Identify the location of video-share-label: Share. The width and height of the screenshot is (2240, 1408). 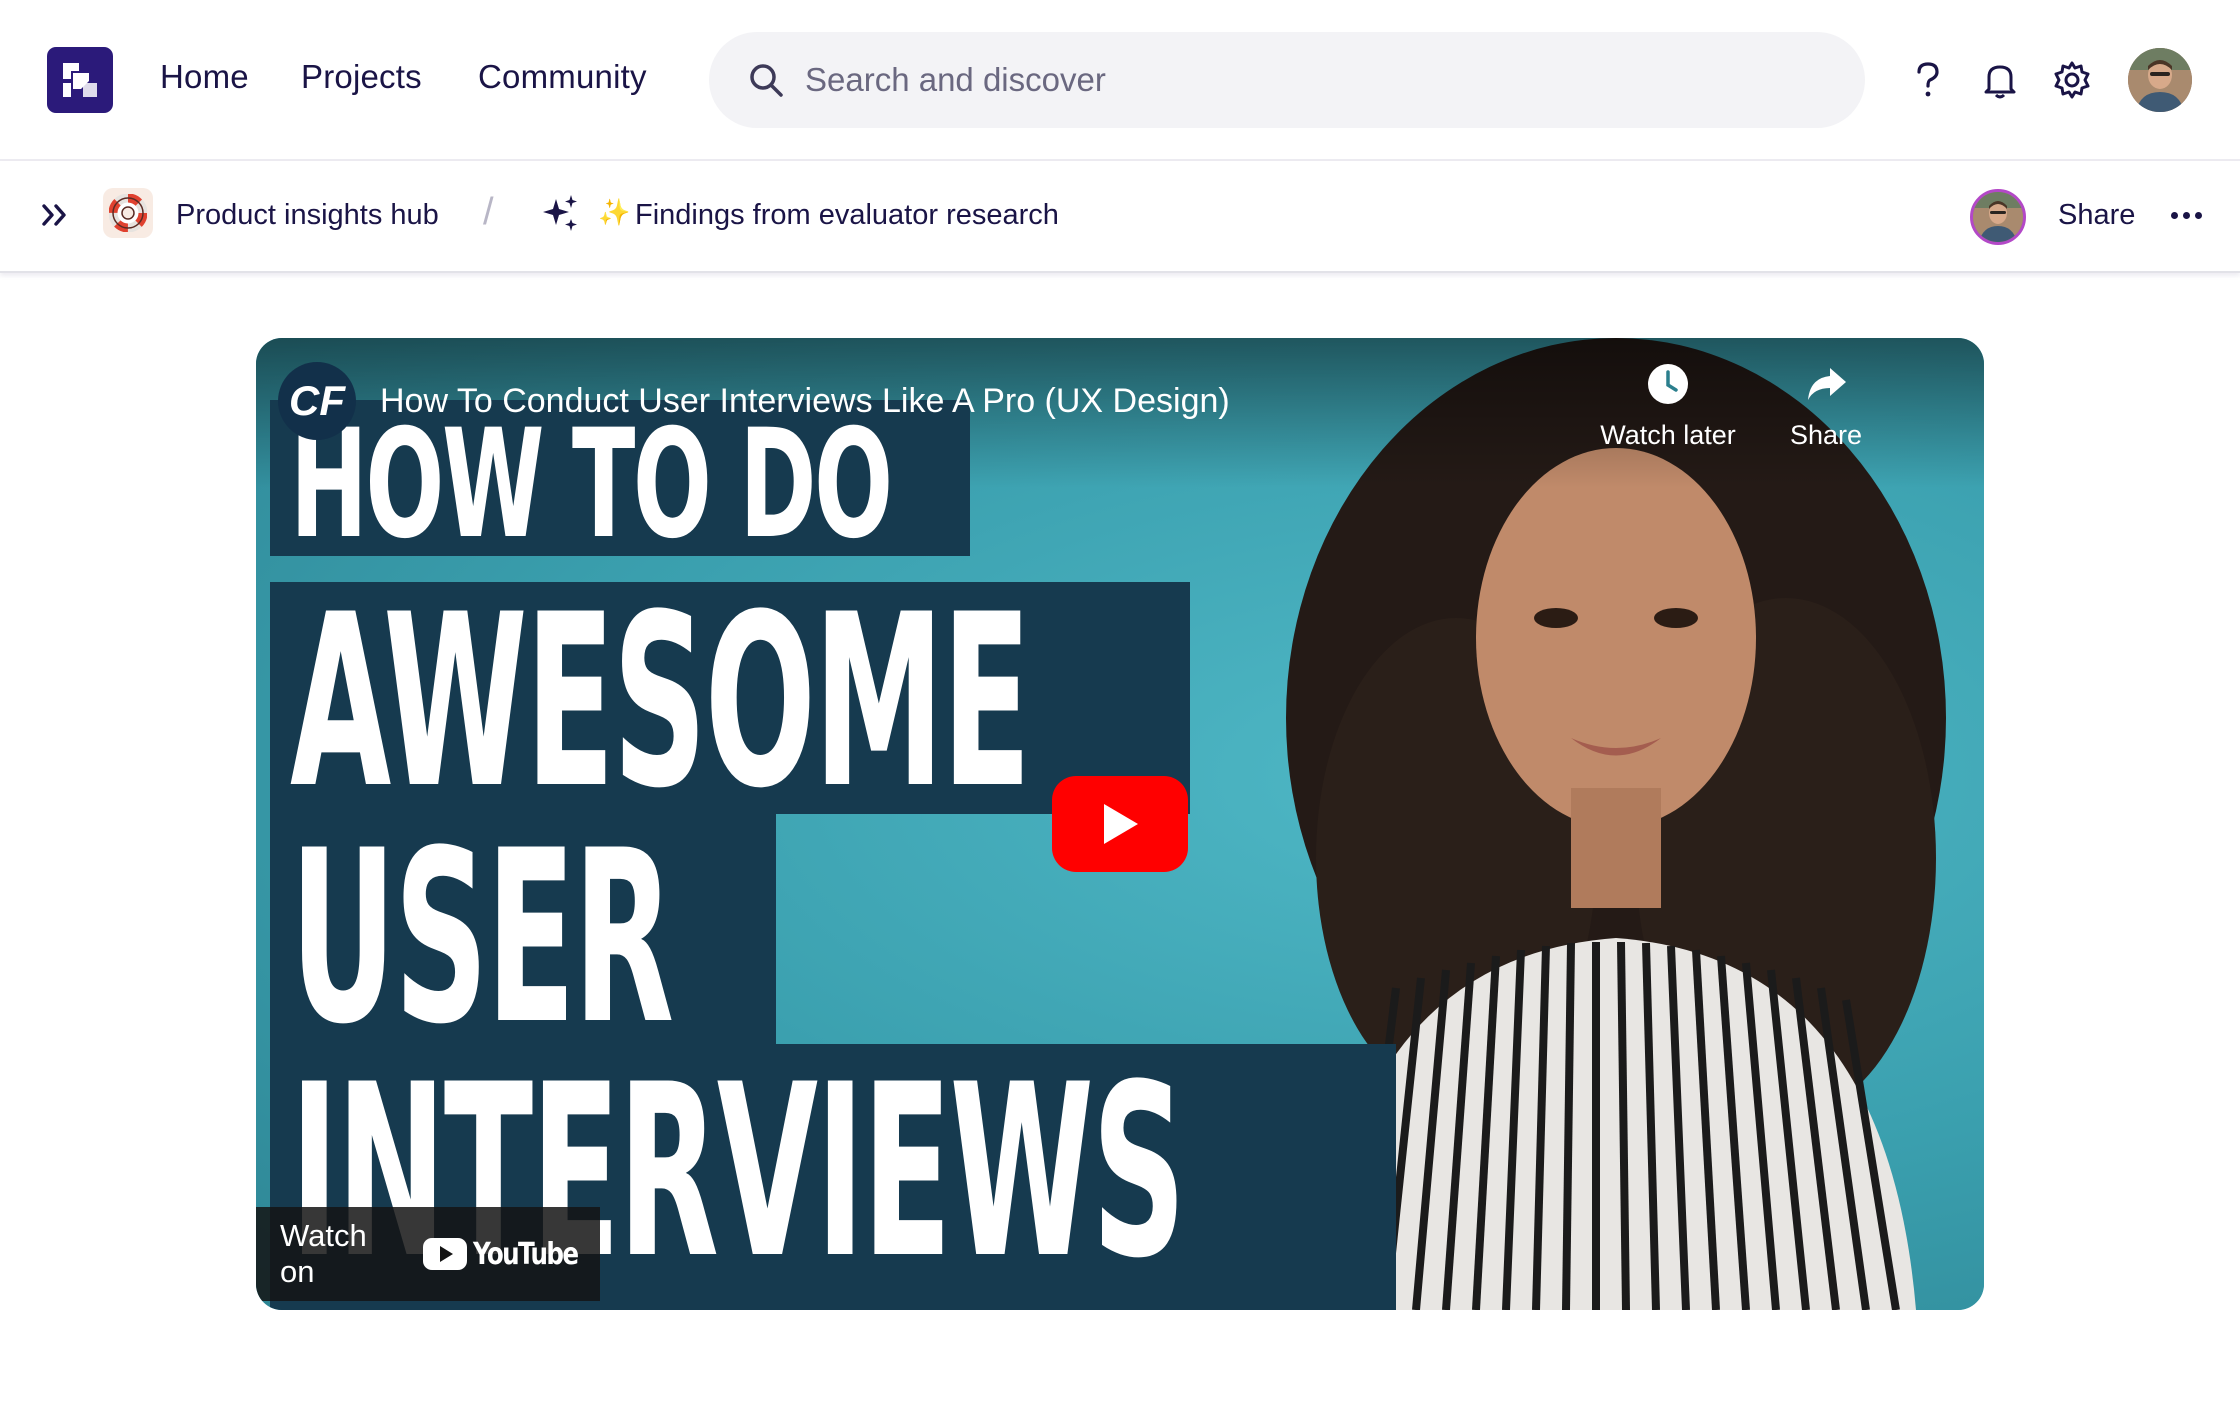
(1826, 435).